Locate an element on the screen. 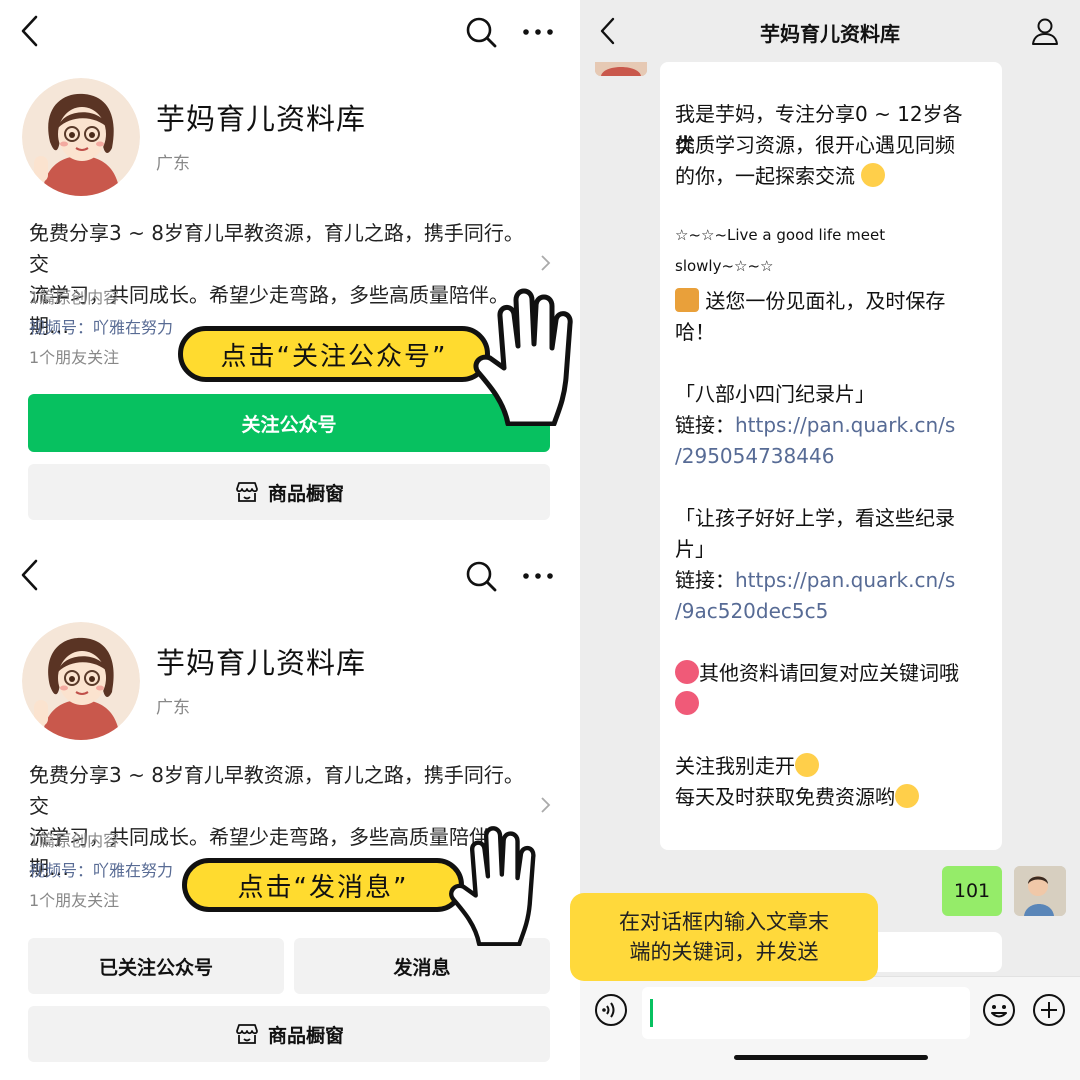  voice-icon is located at coordinates (611, 1010).